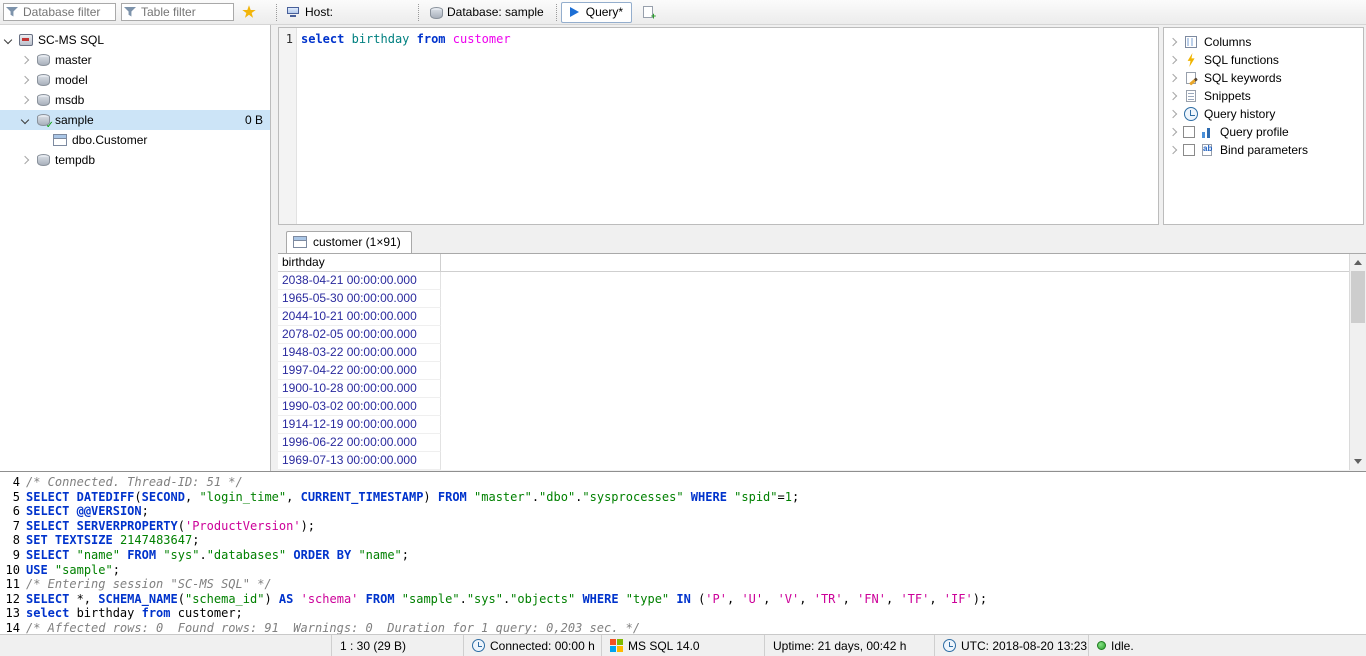 This screenshot has height=656, width=1366. I want to click on database-icon, so click(43, 60).